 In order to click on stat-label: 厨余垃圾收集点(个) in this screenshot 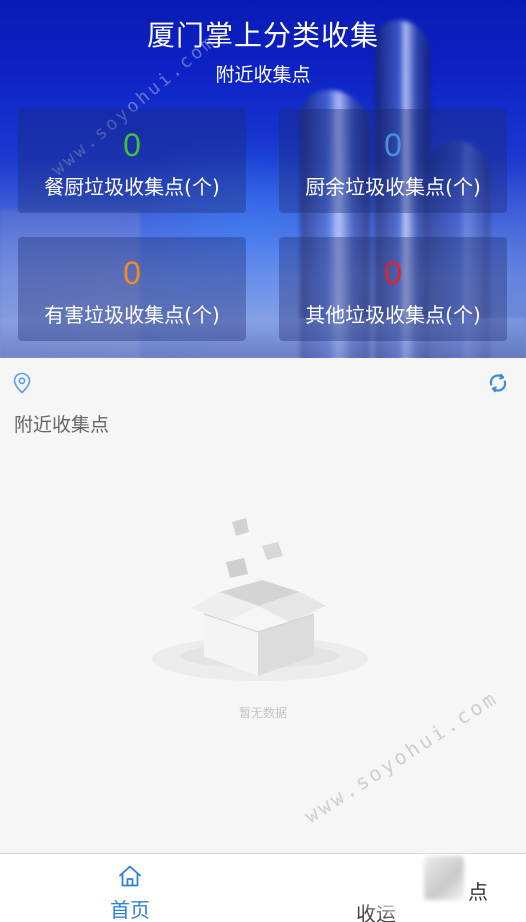, I will do `click(393, 187)`.